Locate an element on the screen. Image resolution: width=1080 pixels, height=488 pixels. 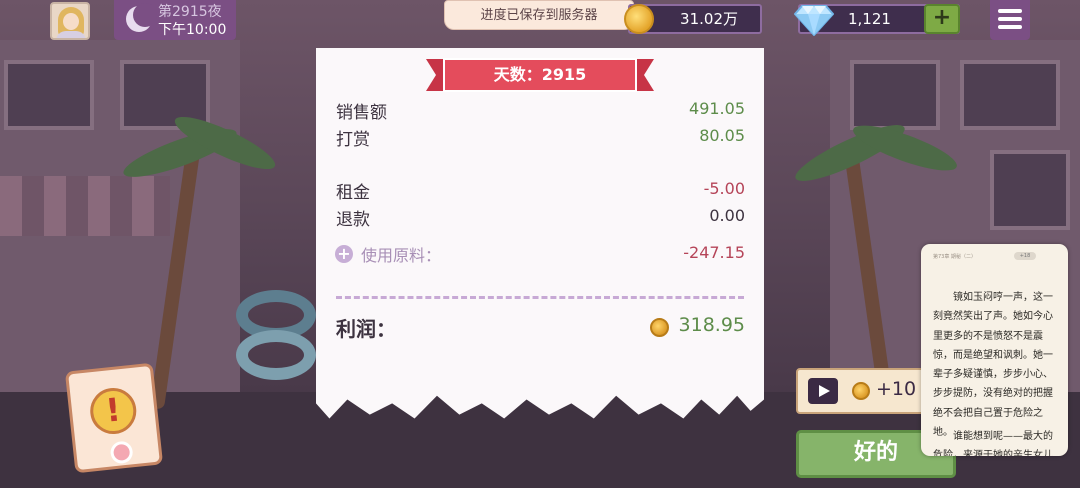
refund-value: 0.00 is located at coordinates (727, 215).